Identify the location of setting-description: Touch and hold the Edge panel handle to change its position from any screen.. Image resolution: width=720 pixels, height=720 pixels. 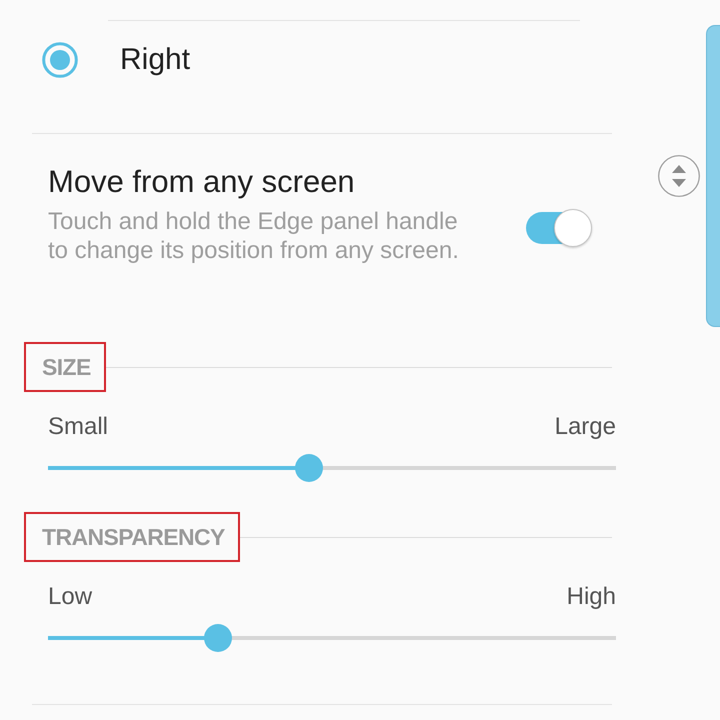
(254, 236).